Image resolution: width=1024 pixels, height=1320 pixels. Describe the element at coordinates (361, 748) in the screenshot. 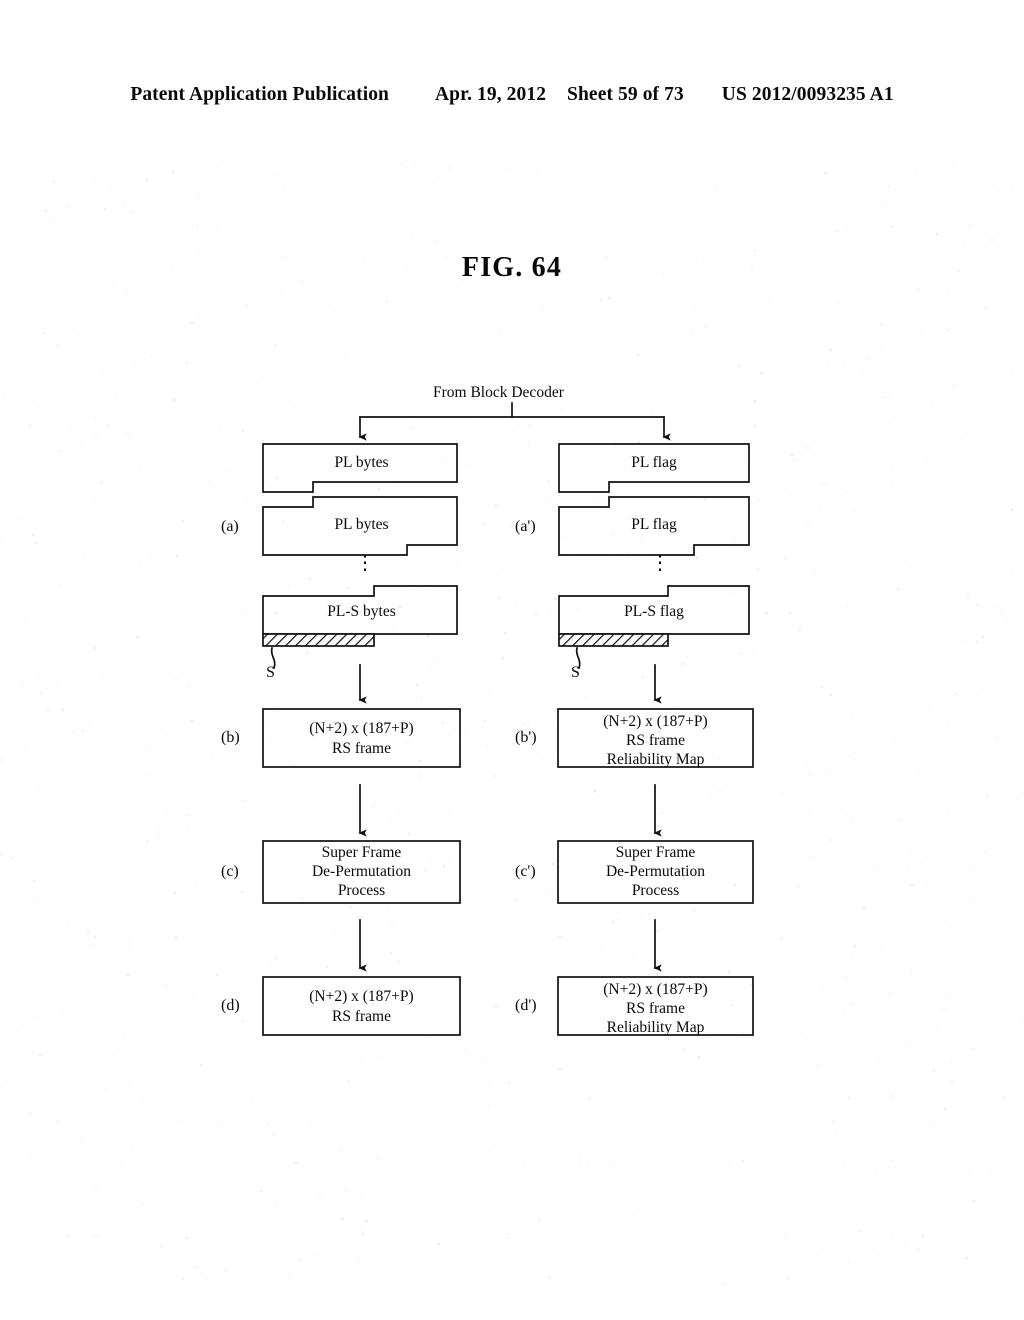

I see `left-box-b-line2: RS frame` at that location.